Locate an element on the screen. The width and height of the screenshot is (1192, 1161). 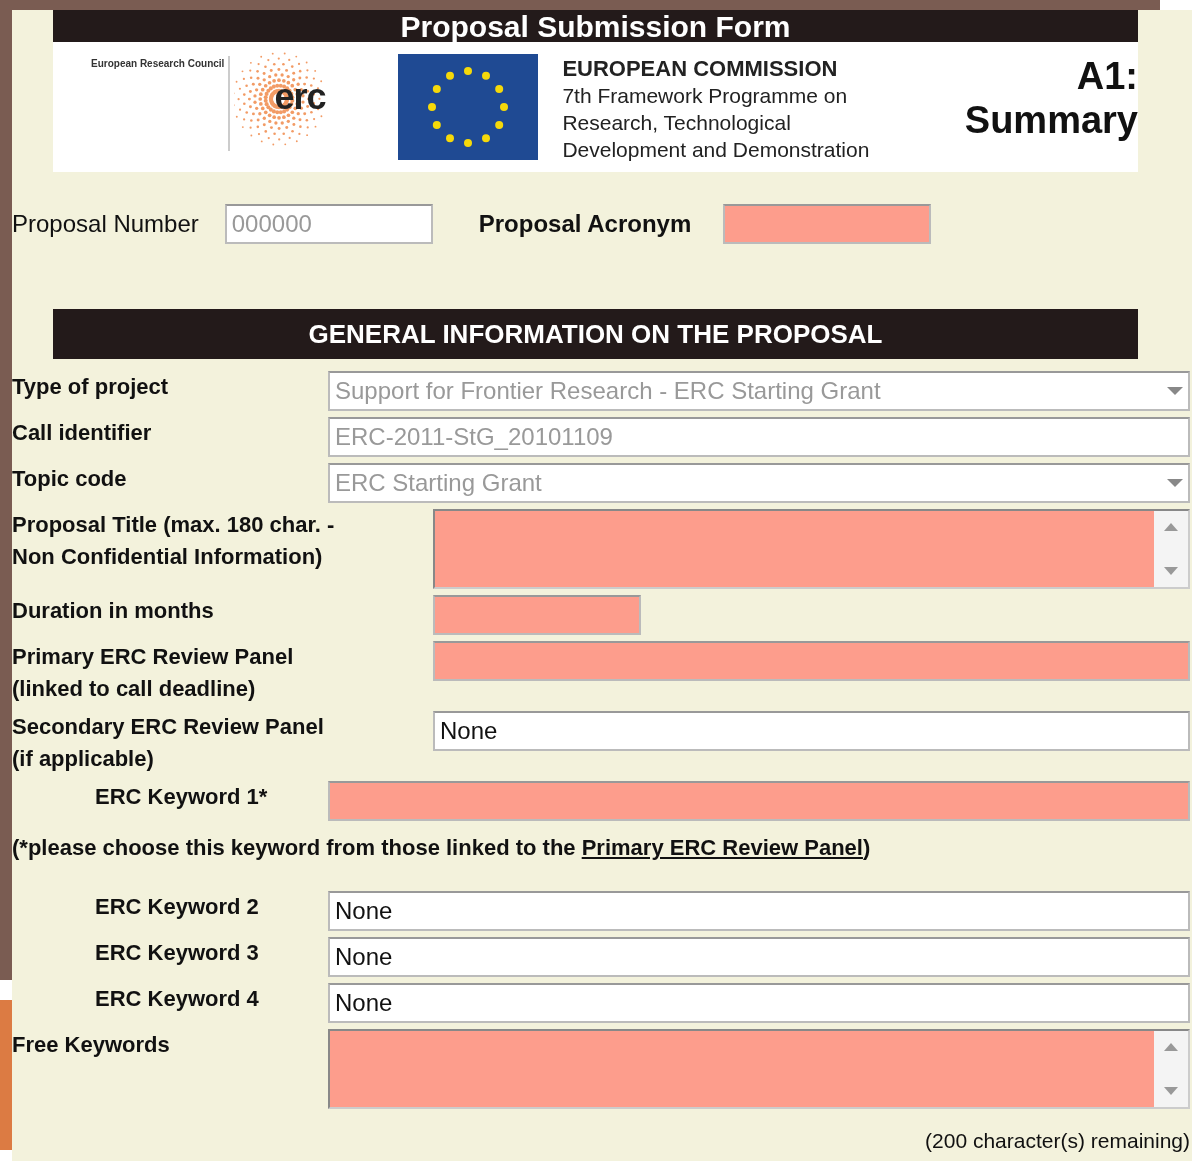
field-label: Type of project is located at coordinates (91, 387).